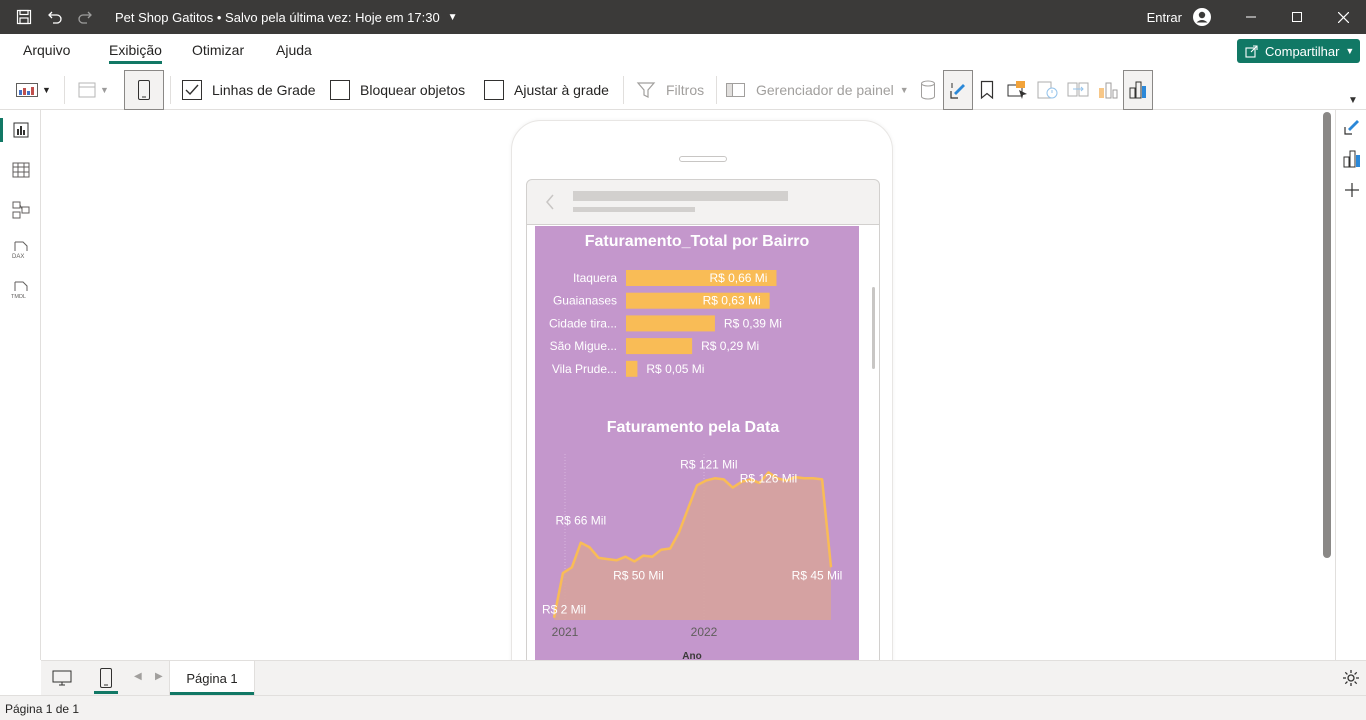  What do you see at coordinates (20, 250) in the screenshot?
I see `dax-query-view-icon: DAX` at bounding box center [20, 250].